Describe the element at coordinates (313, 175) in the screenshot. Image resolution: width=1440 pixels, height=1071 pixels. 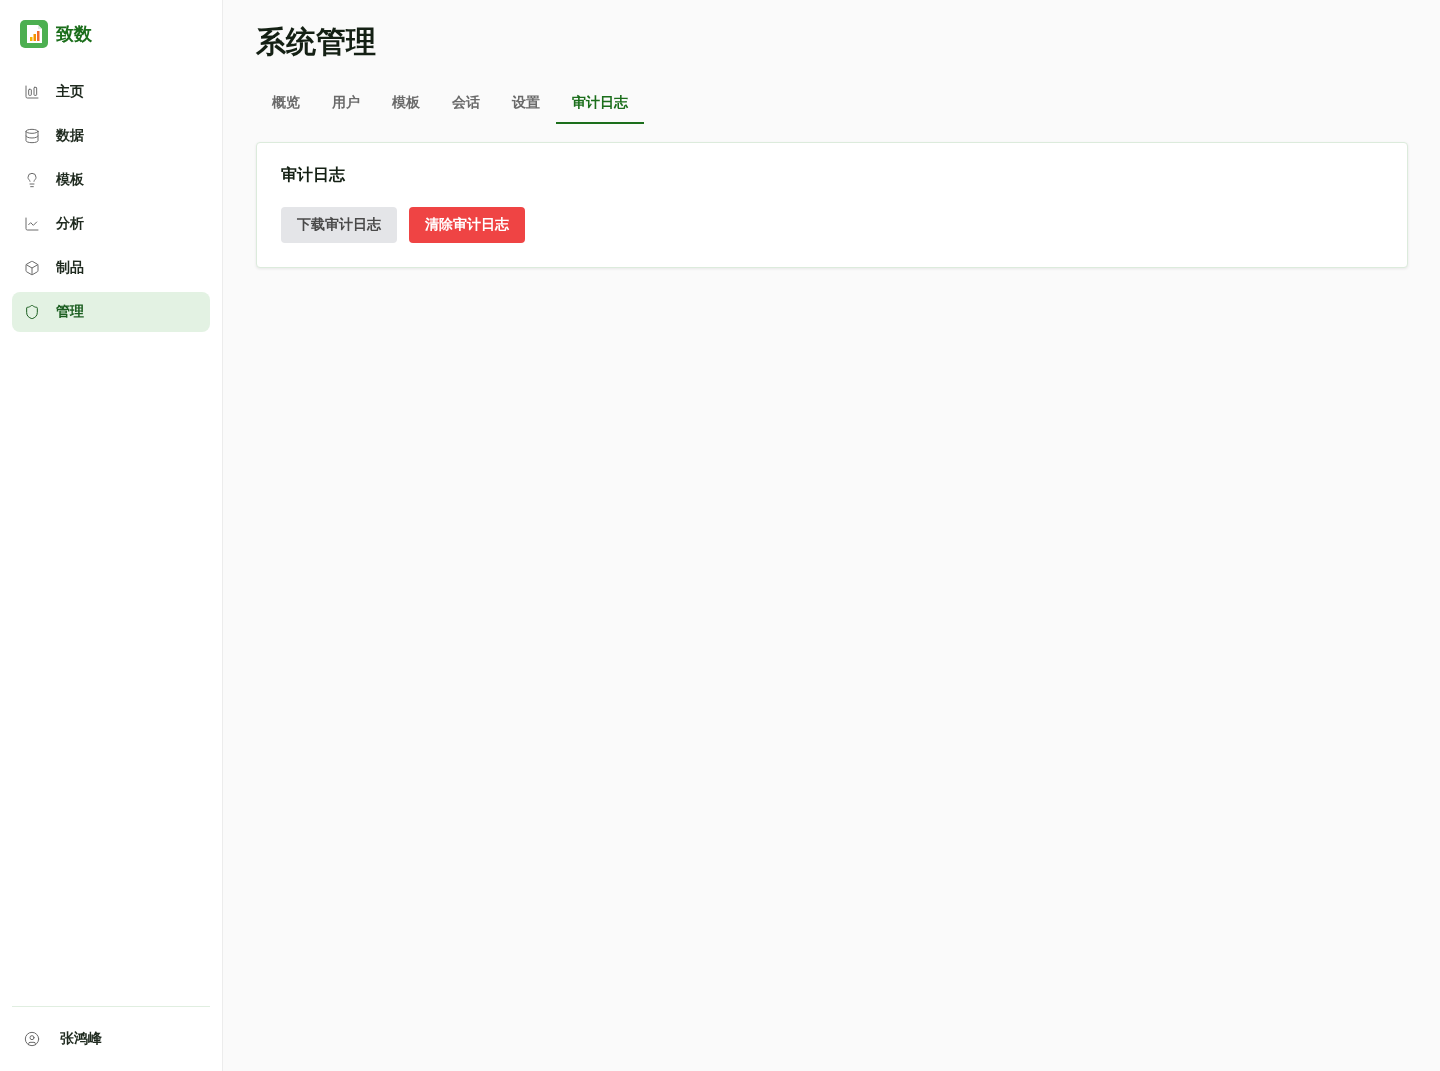
I see `card-title: 审计日志` at that location.